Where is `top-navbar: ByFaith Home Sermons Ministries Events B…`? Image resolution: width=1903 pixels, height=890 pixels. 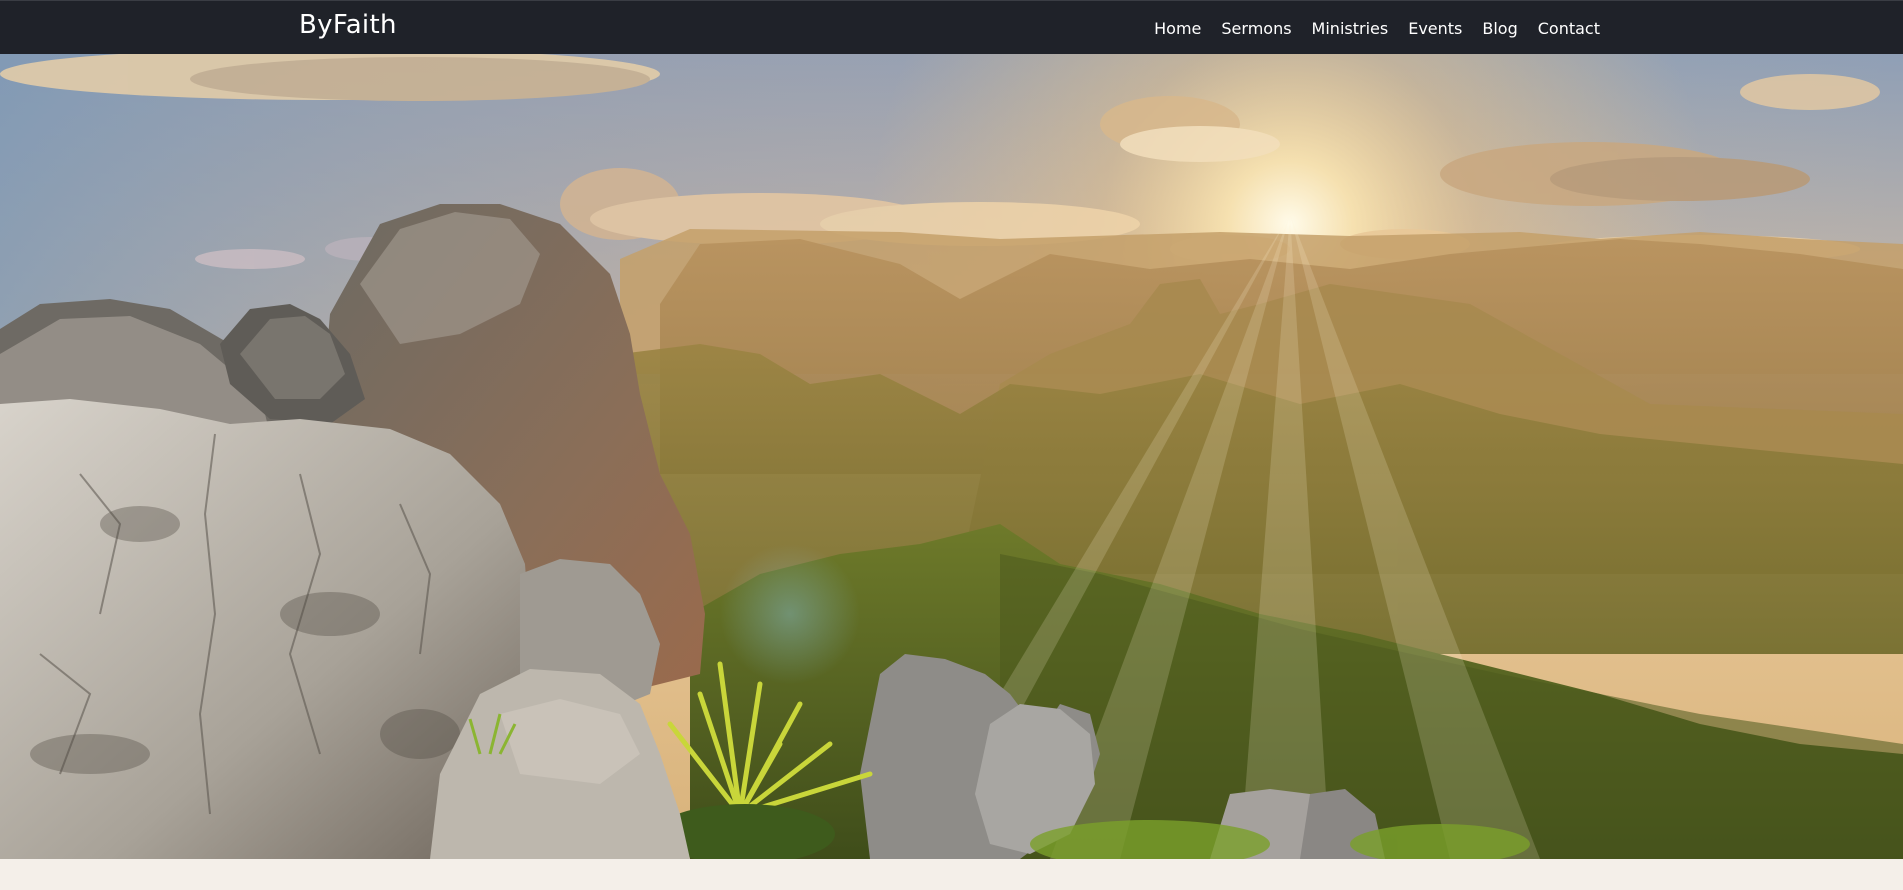
top-navbar: ByFaith Home Sermons Ministries Events B… is located at coordinates (951, 27).